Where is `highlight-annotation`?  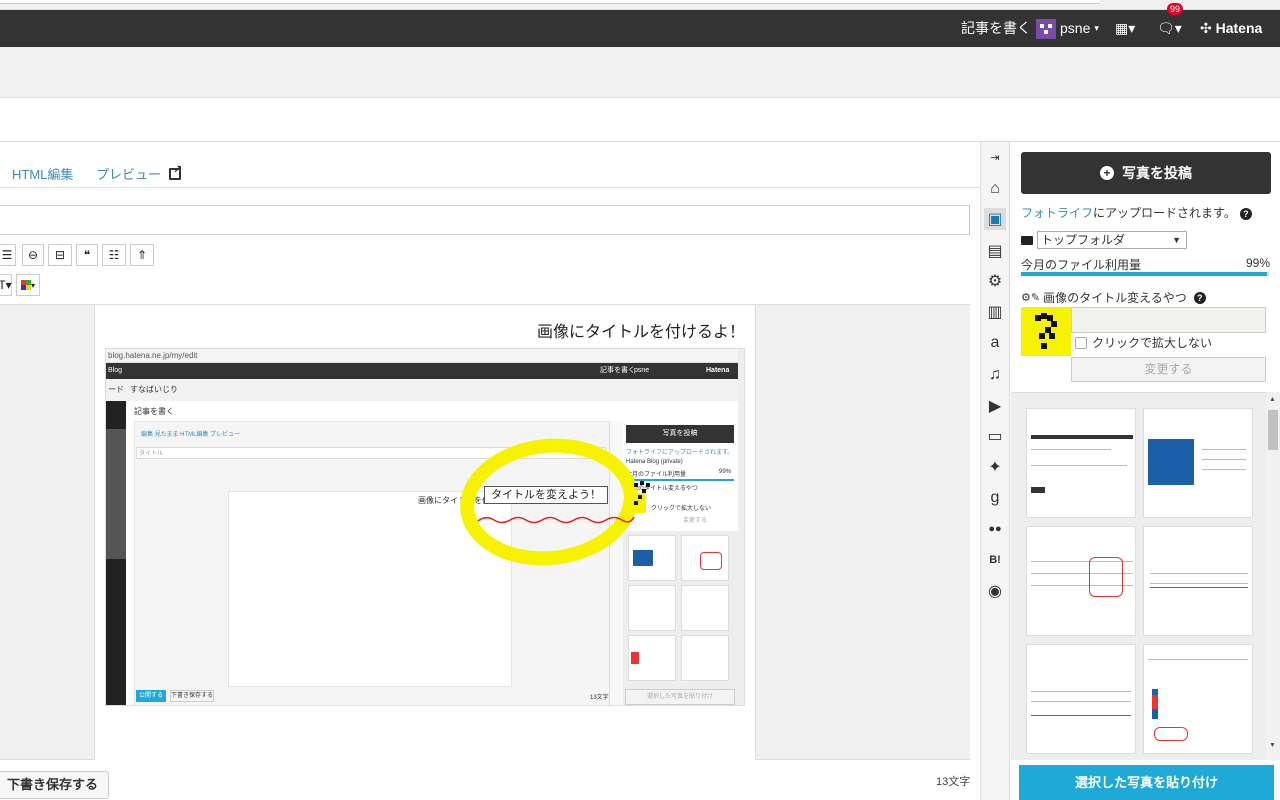 highlight-annotation is located at coordinates (555, 502).